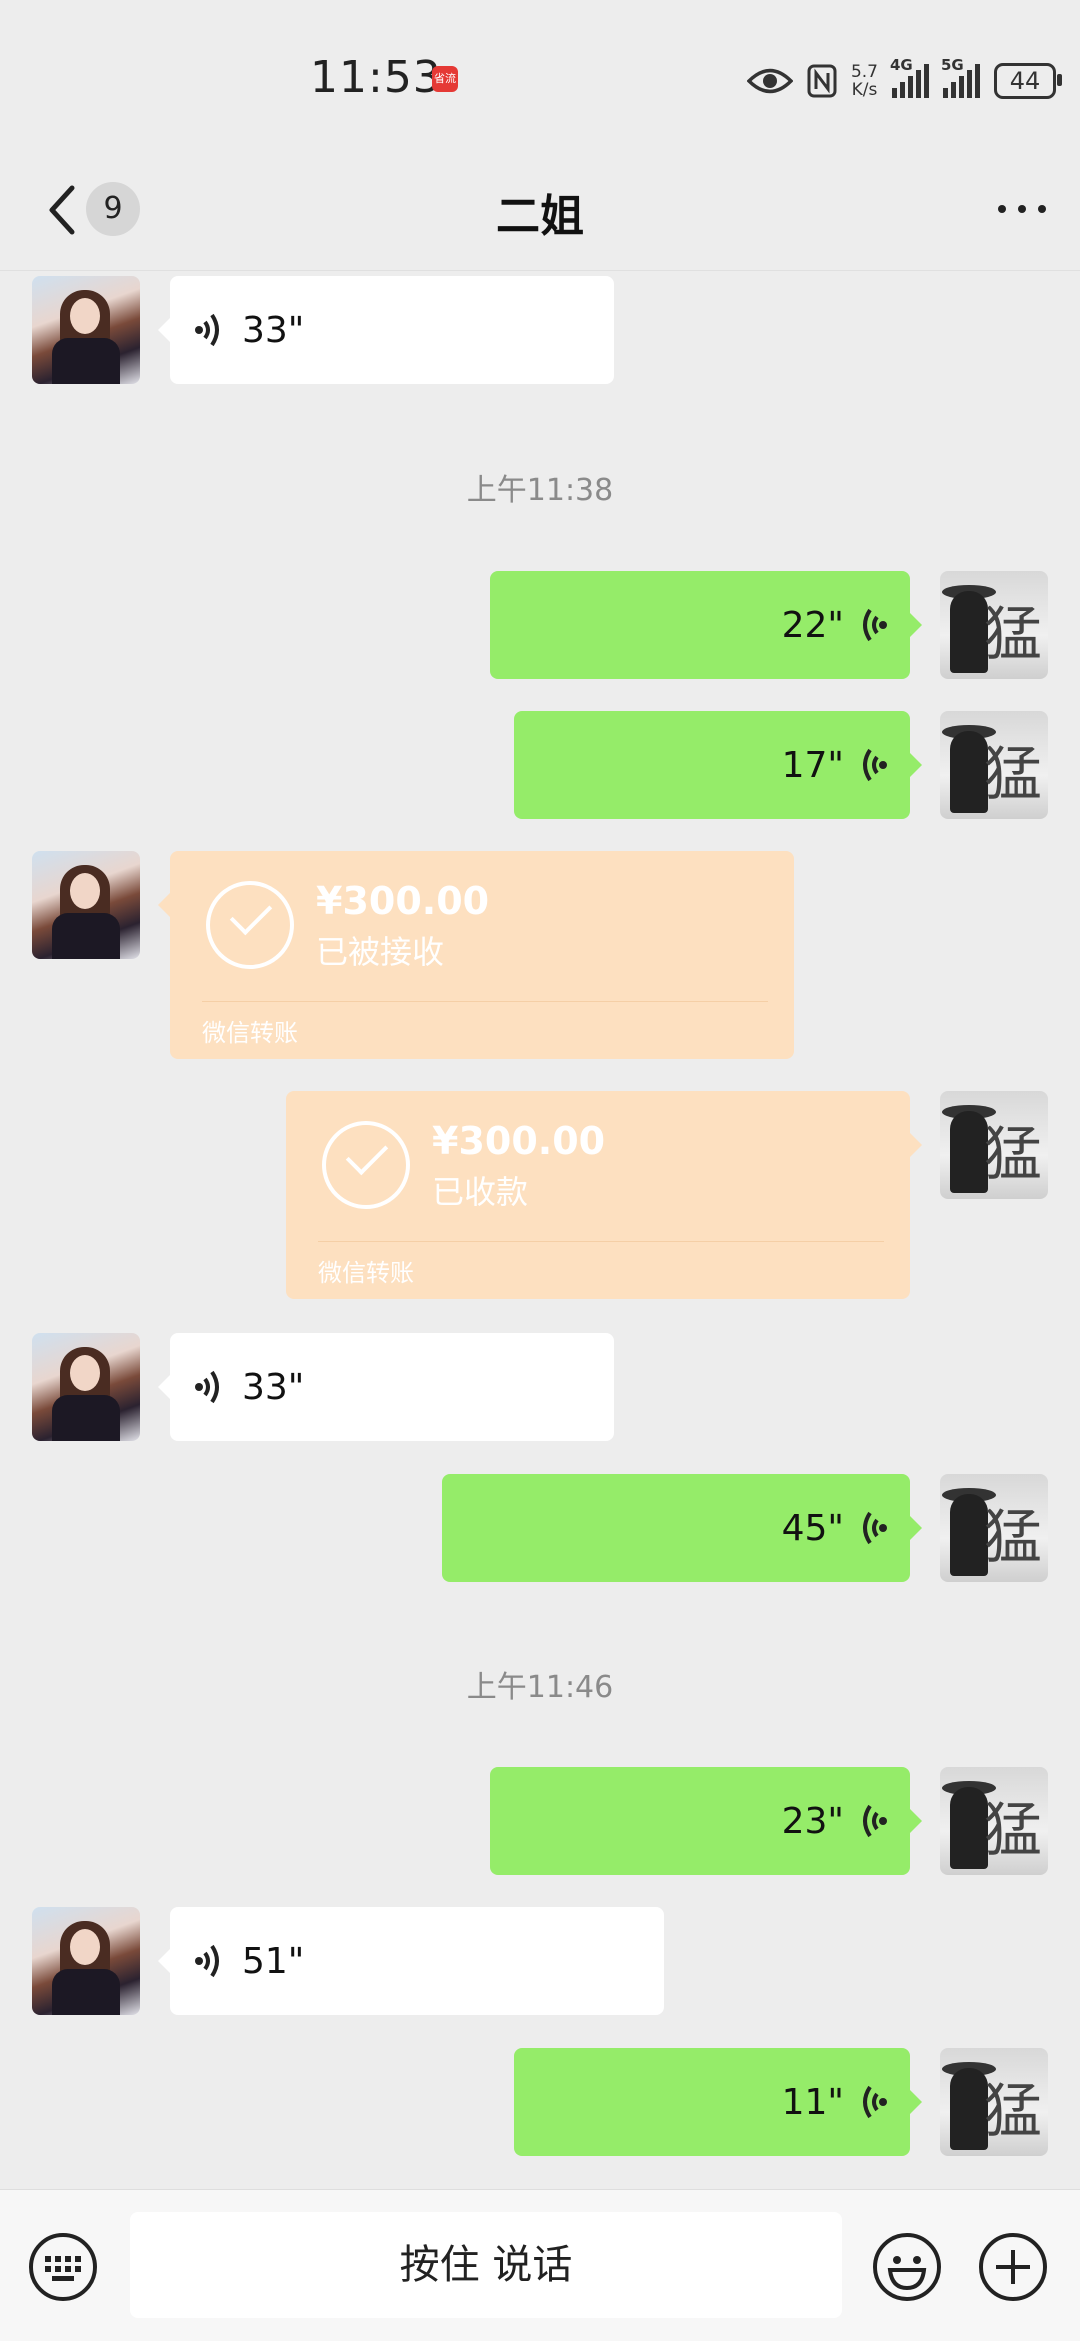  What do you see at coordinates (376, 77) in the screenshot?
I see `clock: 11:53` at bounding box center [376, 77].